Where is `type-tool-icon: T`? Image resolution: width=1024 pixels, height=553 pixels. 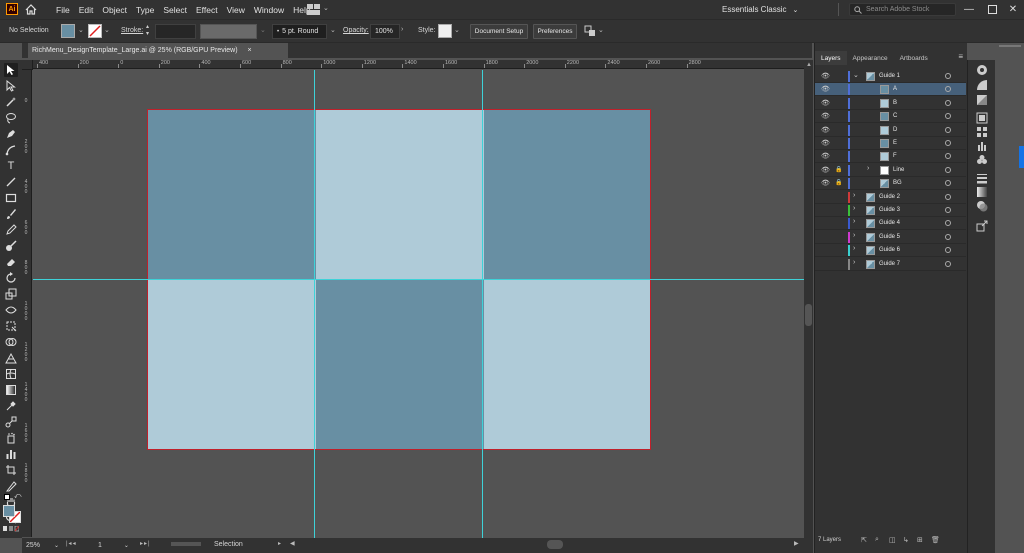
type-tool-icon: T is located at coordinates (11, 166).